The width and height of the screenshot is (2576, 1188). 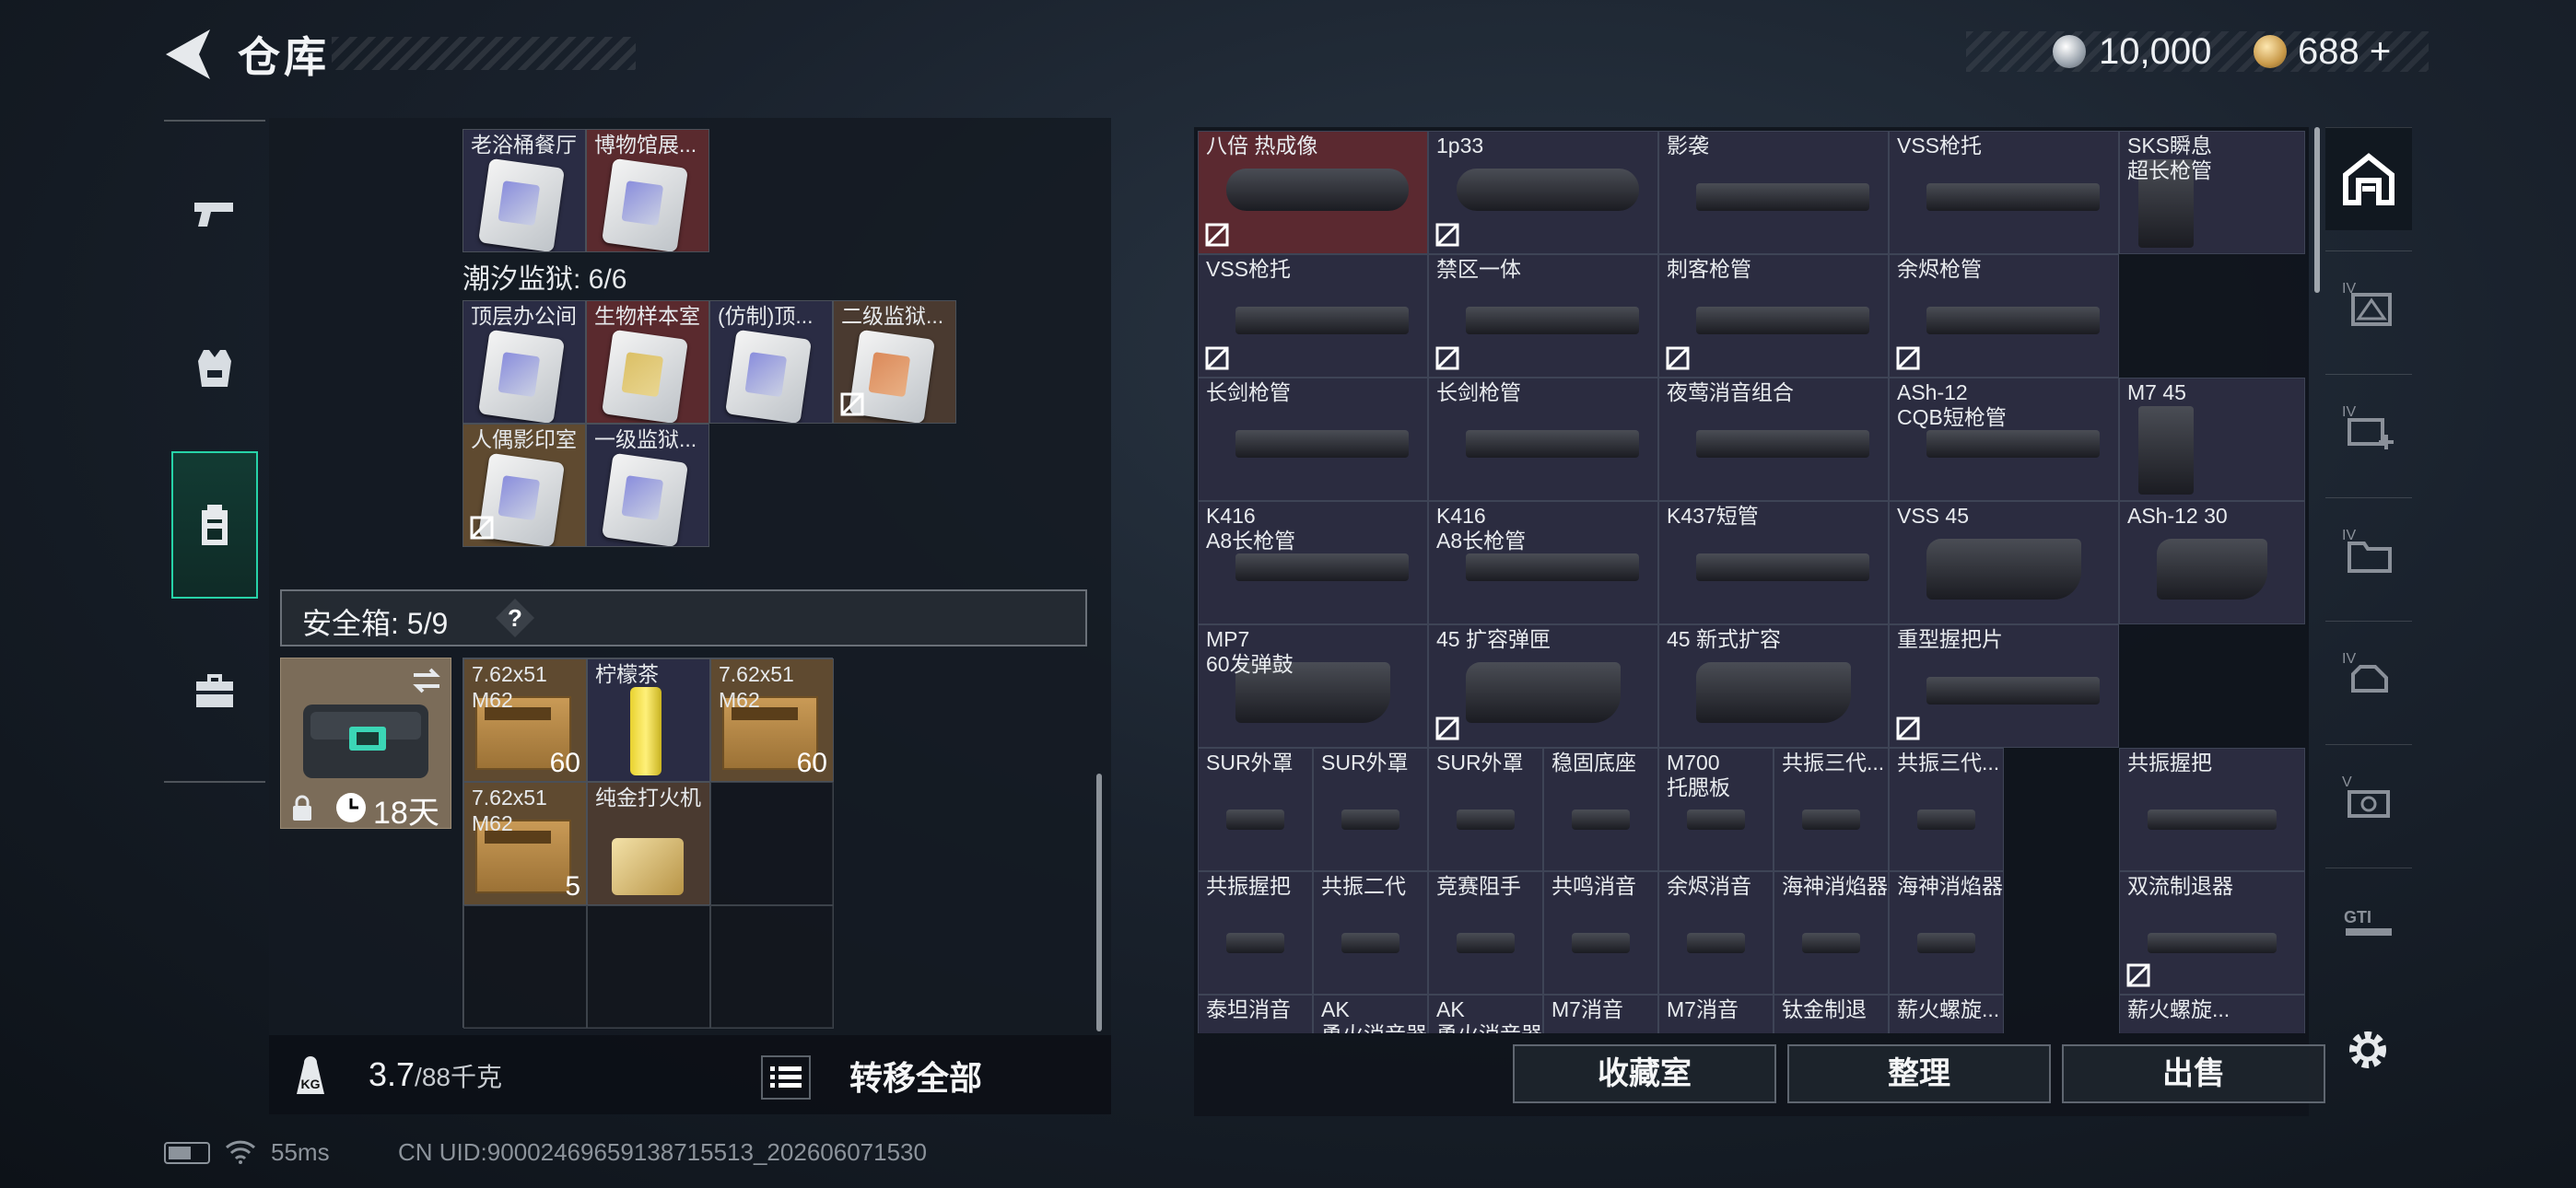 What do you see at coordinates (1600, 809) in the screenshot?
I see `warehouse-item: 稳固底座` at bounding box center [1600, 809].